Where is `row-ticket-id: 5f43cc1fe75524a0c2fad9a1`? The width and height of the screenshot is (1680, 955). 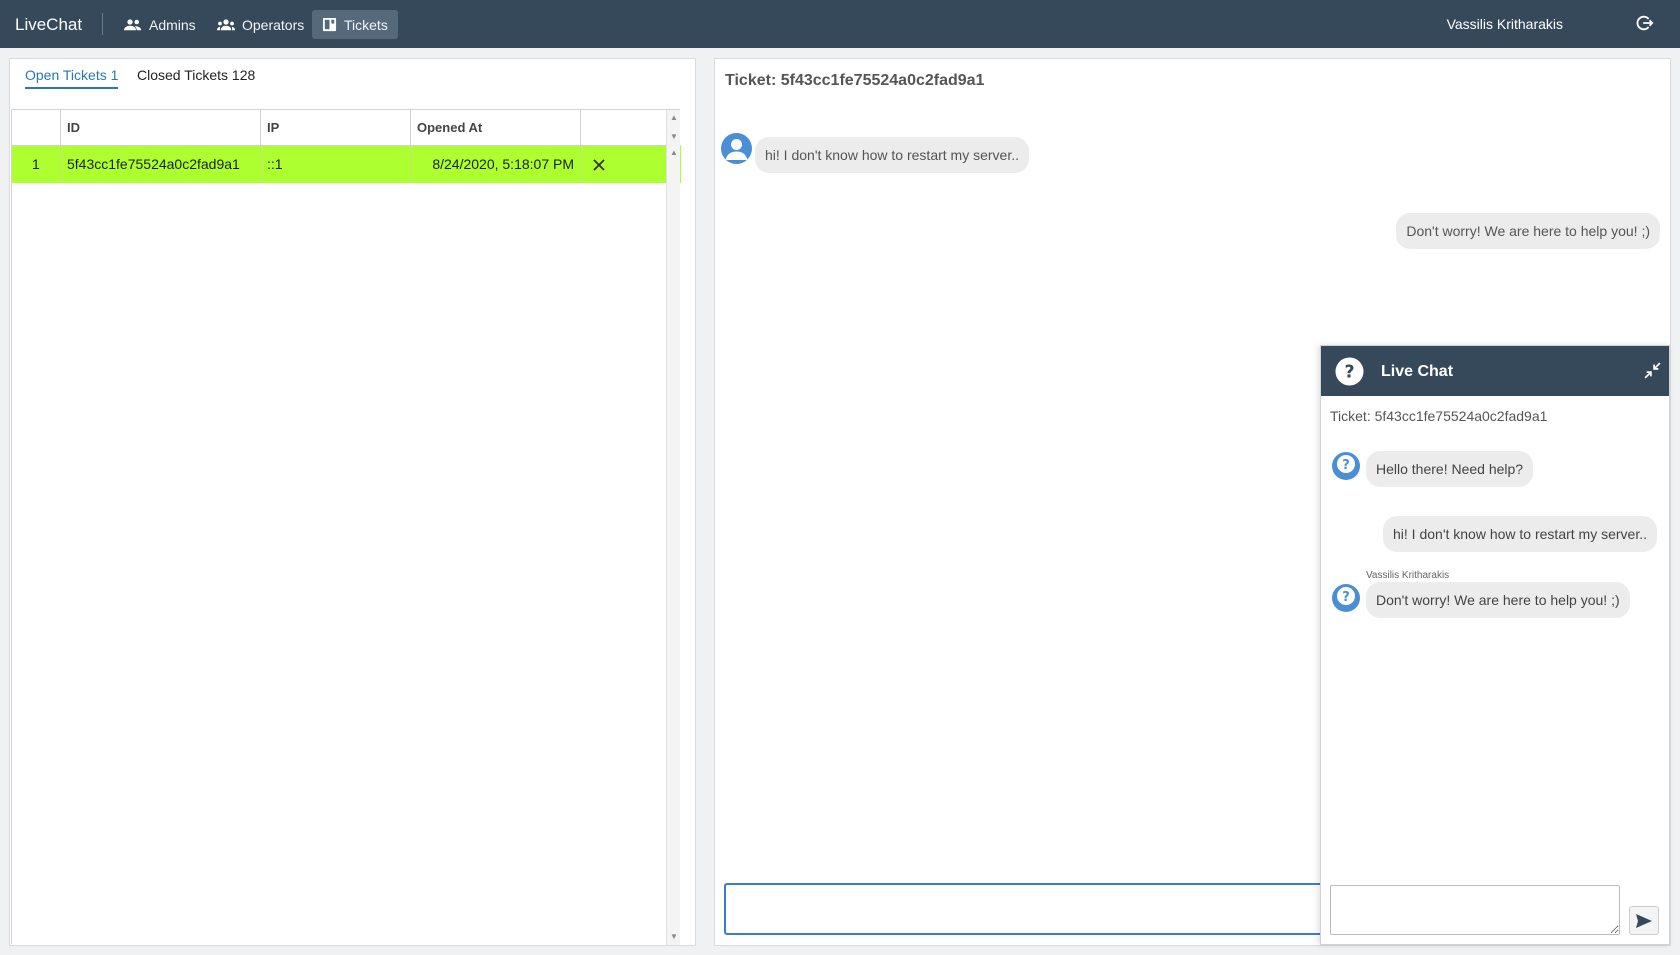
row-ticket-id: 5f43cc1fe75524a0c2fad9a1 is located at coordinates (161, 164).